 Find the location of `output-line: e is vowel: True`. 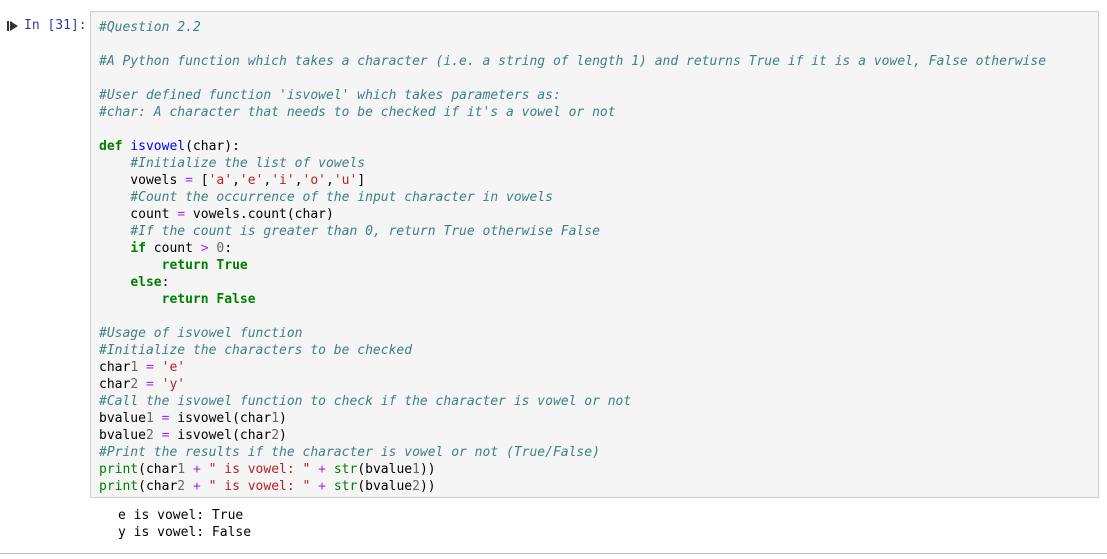

output-line: e is vowel: True is located at coordinates (181, 515).